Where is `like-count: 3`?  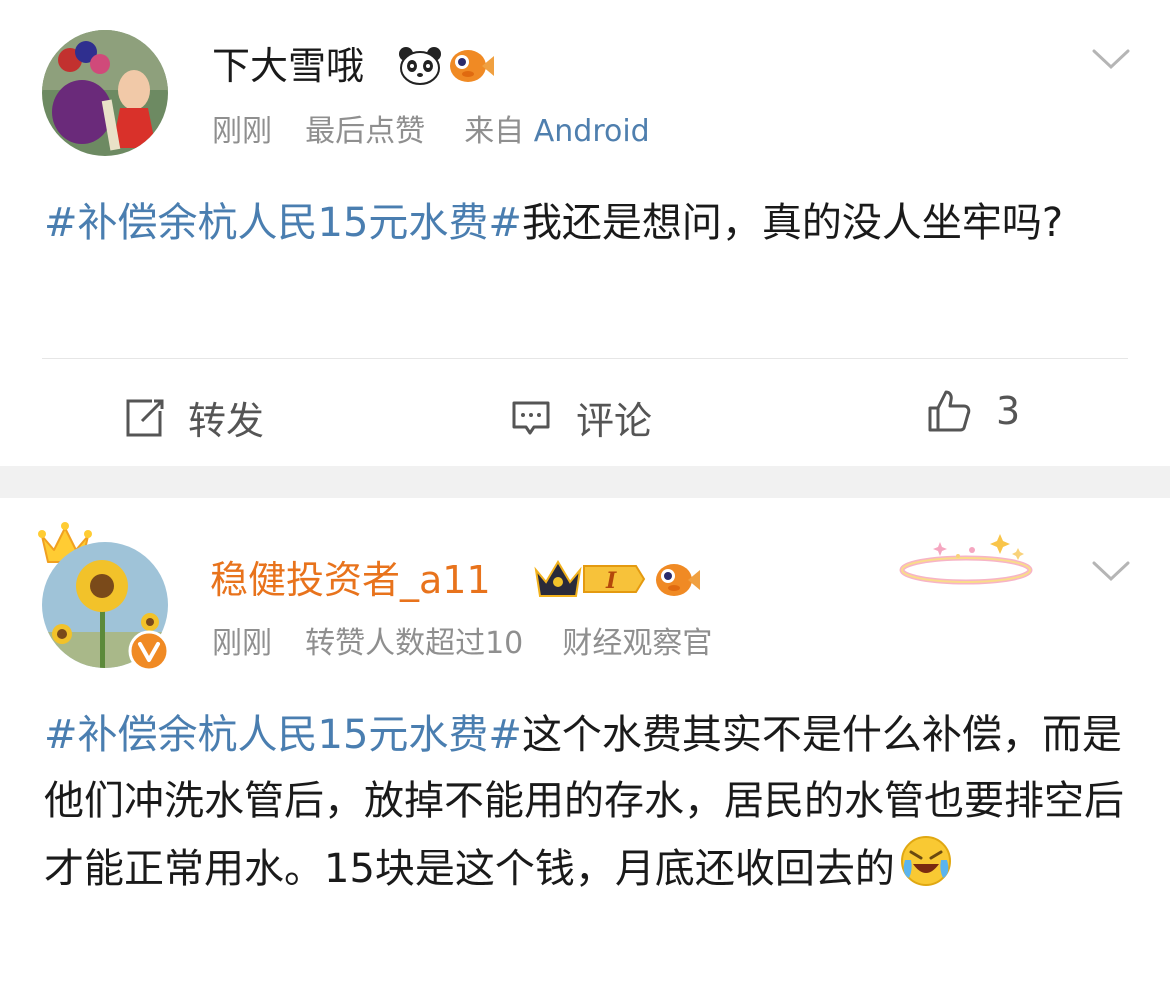 like-count: 3 is located at coordinates (1008, 411).